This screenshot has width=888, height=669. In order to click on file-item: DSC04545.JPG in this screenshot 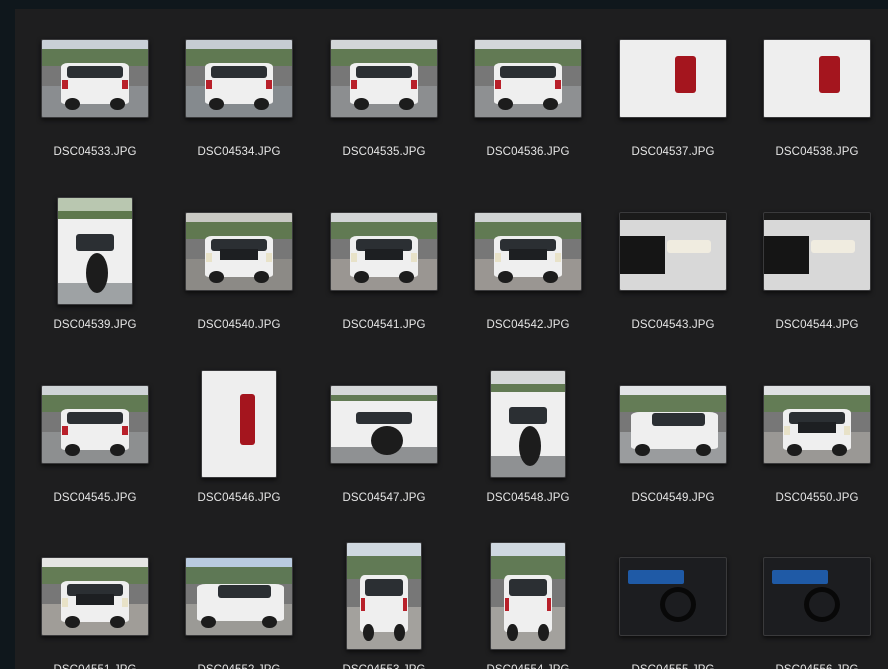, I will do `click(95, 444)`.